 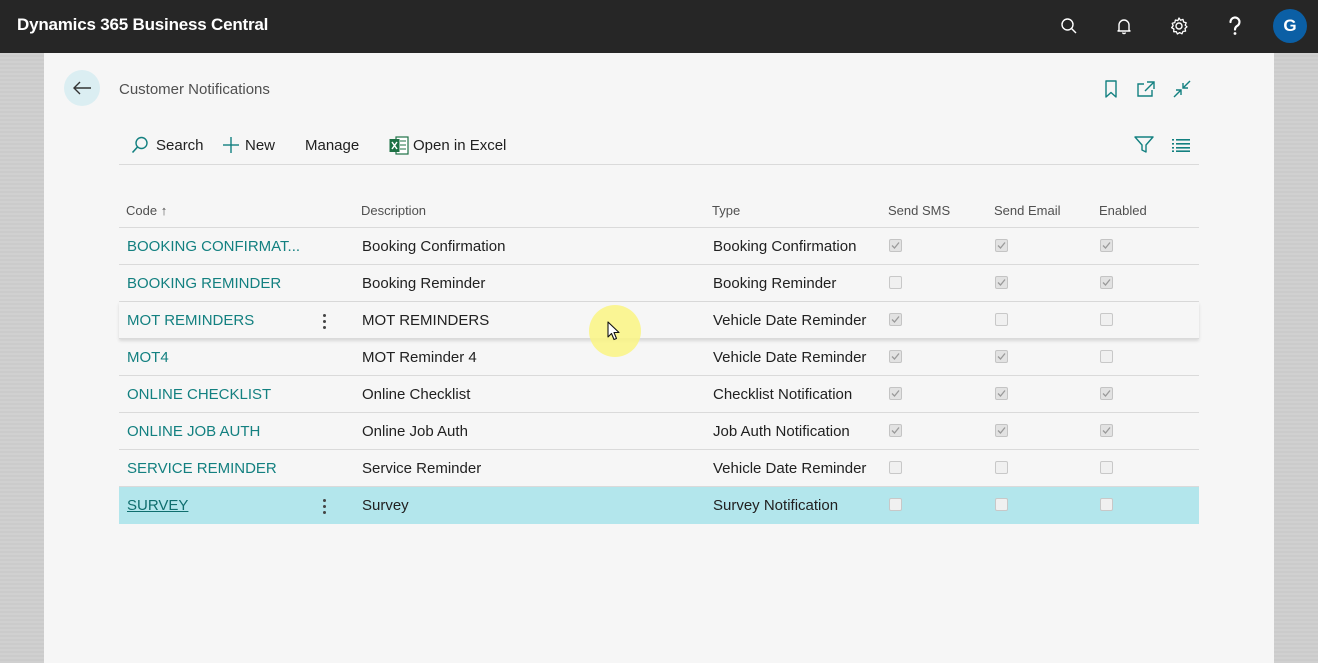 I want to click on column-header-description: Description, so click(x=393, y=210).